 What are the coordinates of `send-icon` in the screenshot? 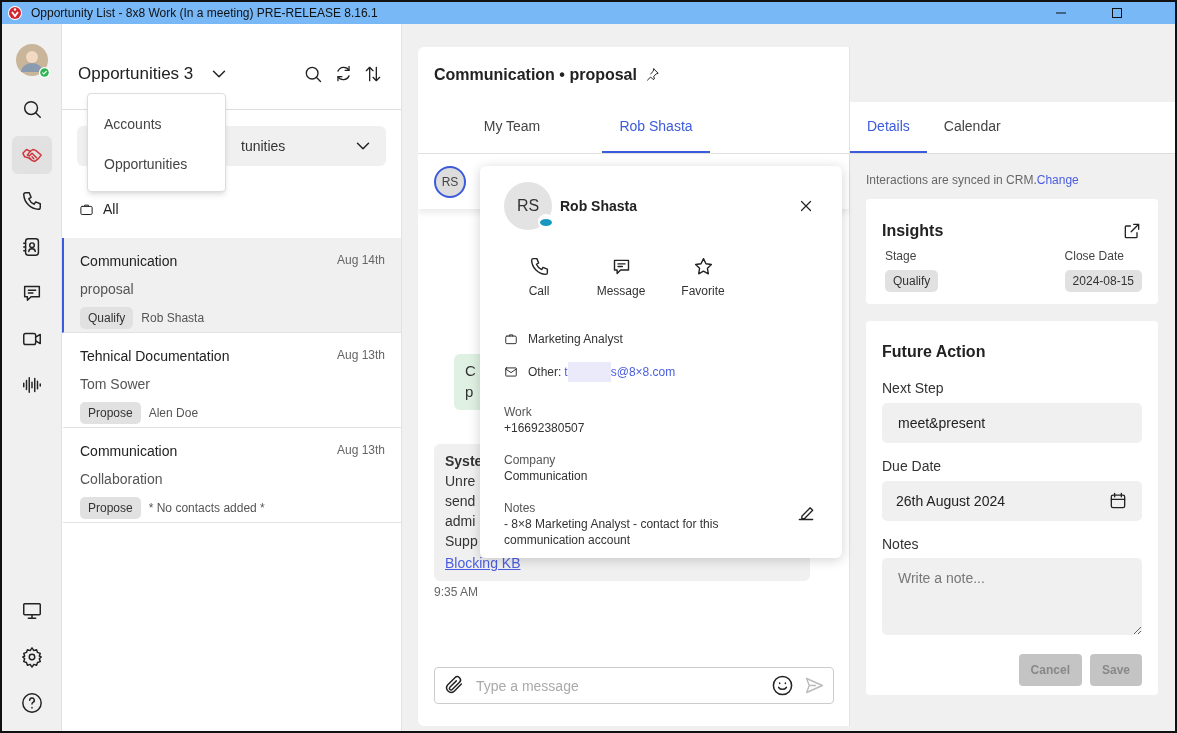 It's located at (814, 685).